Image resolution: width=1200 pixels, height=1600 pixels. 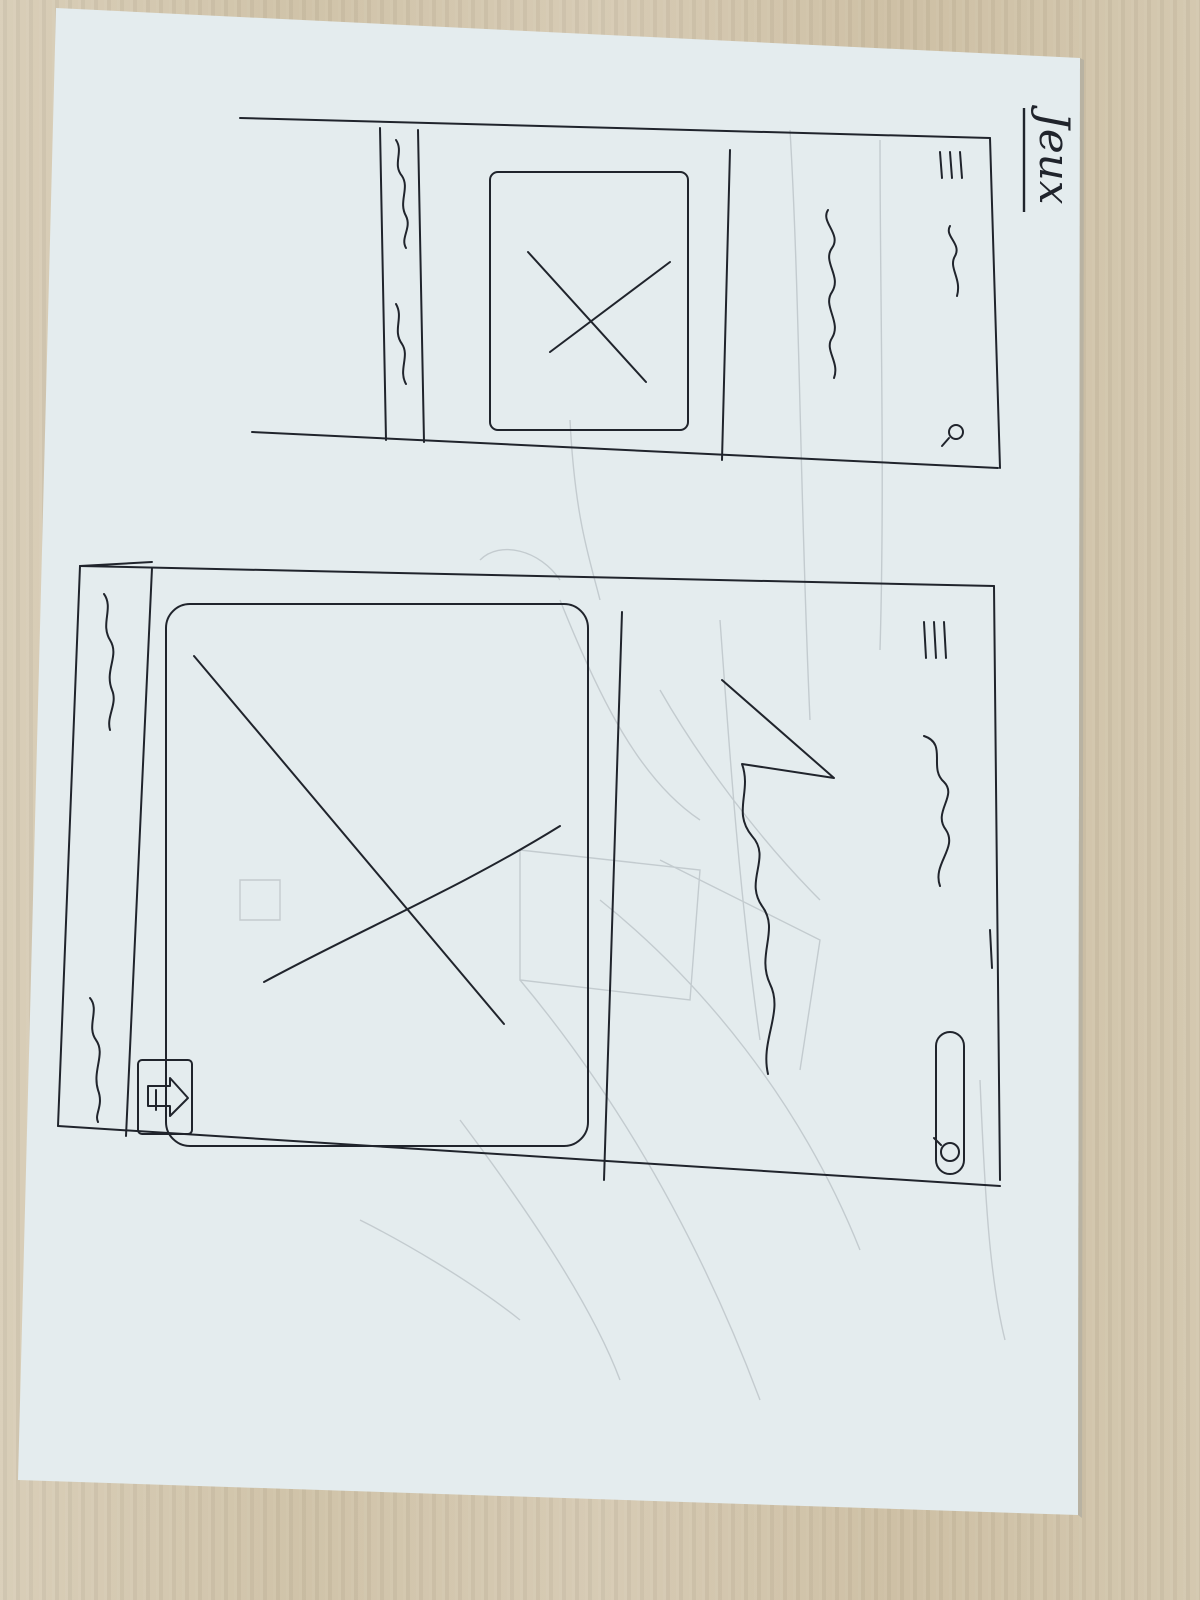 I want to click on sheet-title: Jeux, so click(x=1050, y=158).